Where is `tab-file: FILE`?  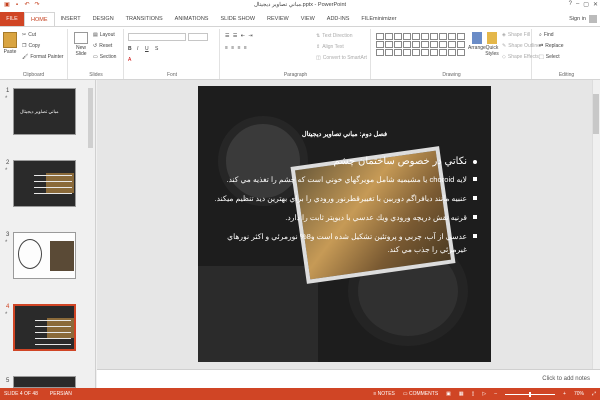 tab-file: FILE is located at coordinates (12, 19).